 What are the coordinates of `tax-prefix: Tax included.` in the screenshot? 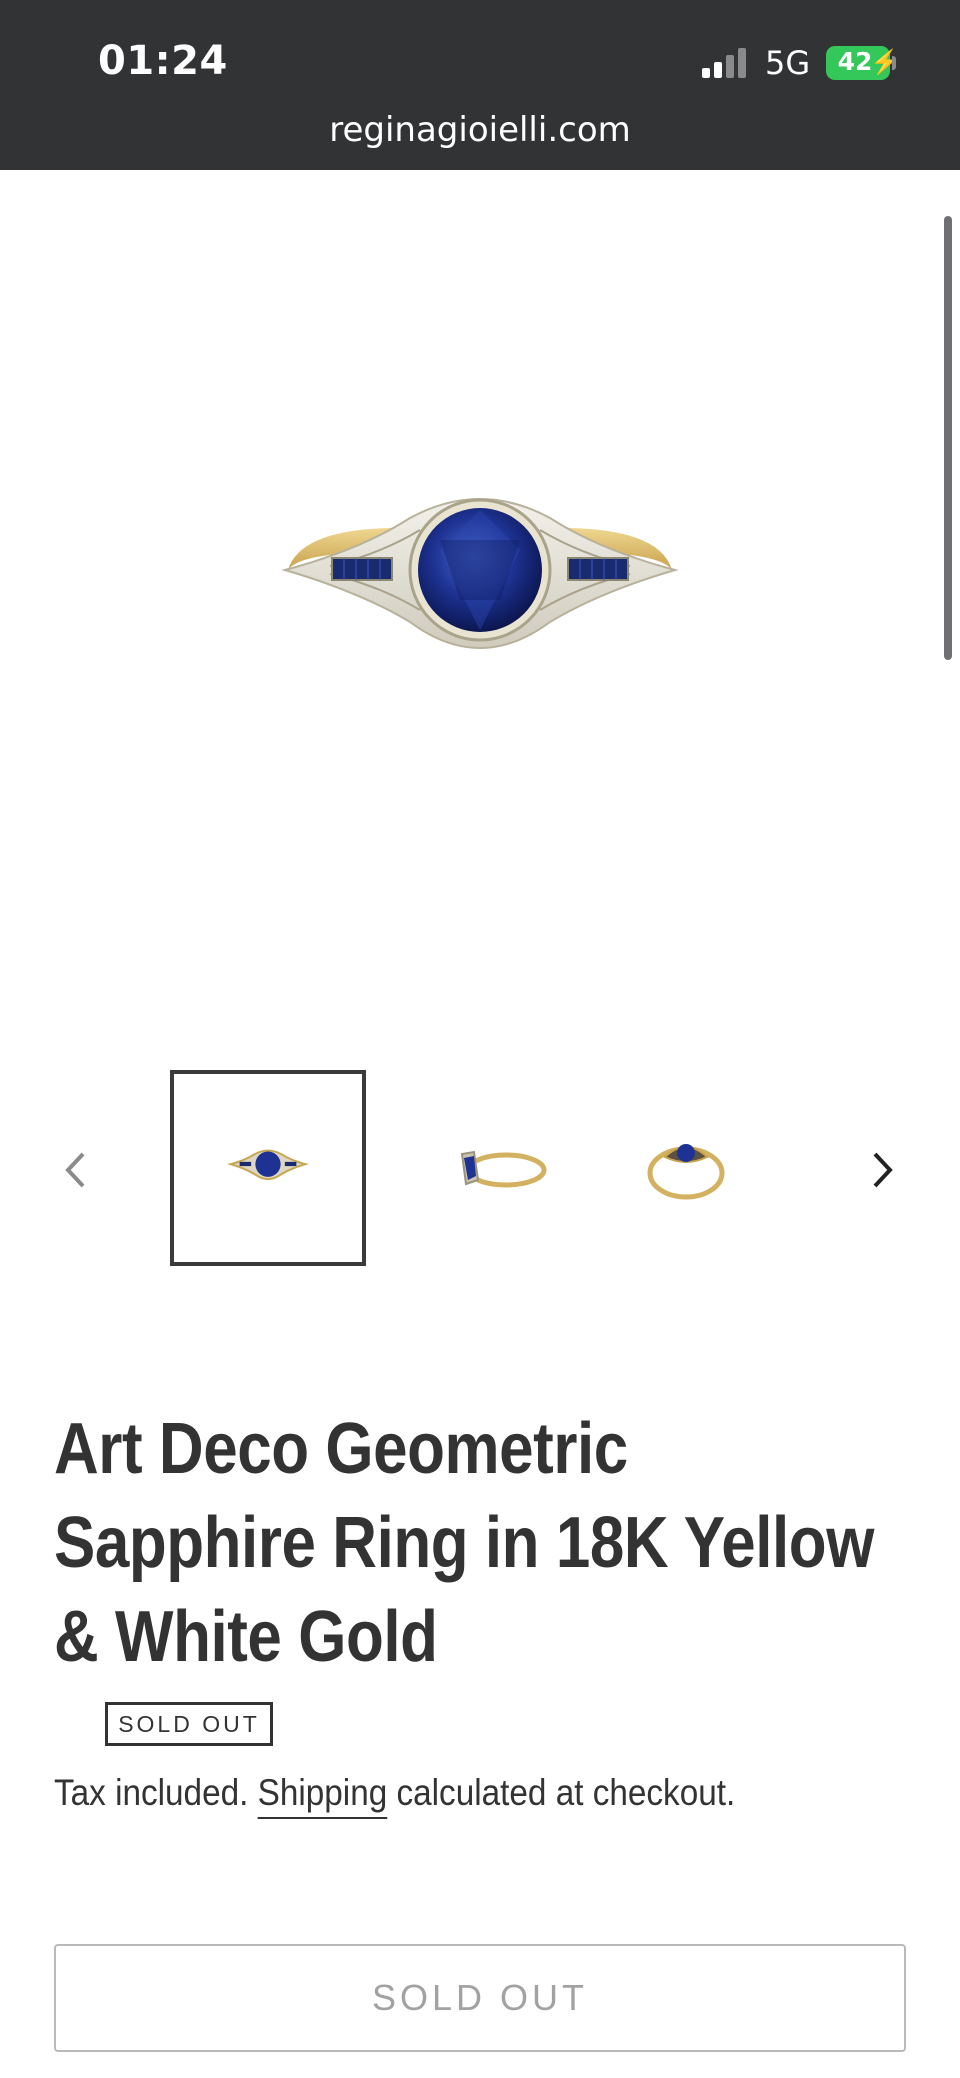 It's located at (151, 1792).